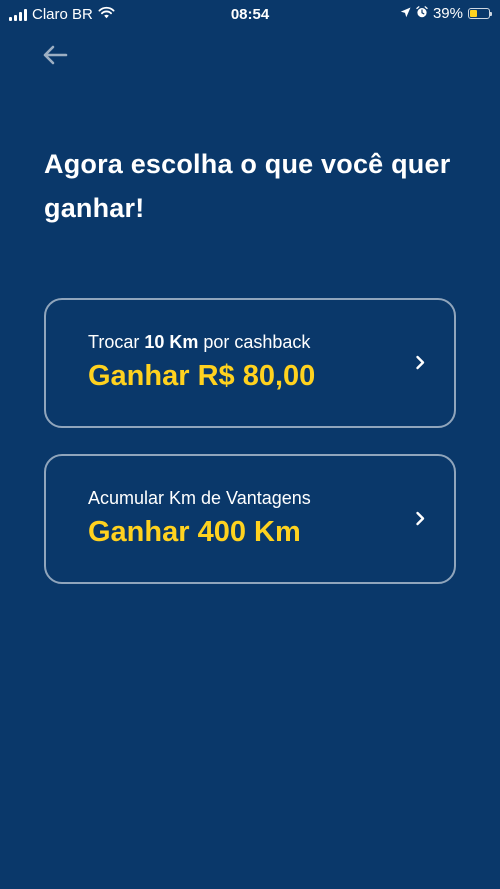  I want to click on option-description: Trocar 10 Km por cashback, so click(199, 342).